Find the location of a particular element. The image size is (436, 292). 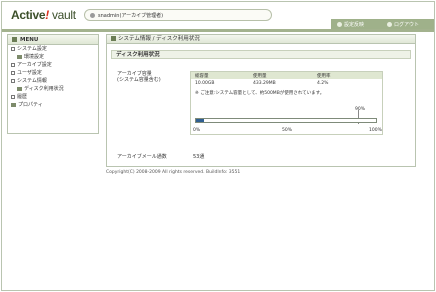

usage-table-row: 10.00GB 433.29MB 4.2% is located at coordinates (286, 84).